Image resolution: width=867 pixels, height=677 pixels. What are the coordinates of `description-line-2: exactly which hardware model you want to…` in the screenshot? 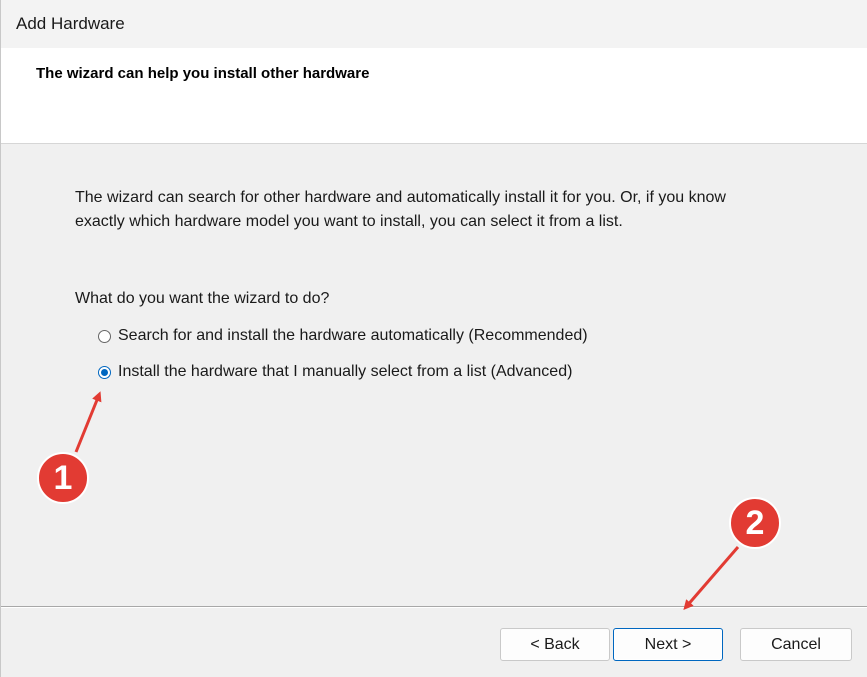 It's located at (349, 221).